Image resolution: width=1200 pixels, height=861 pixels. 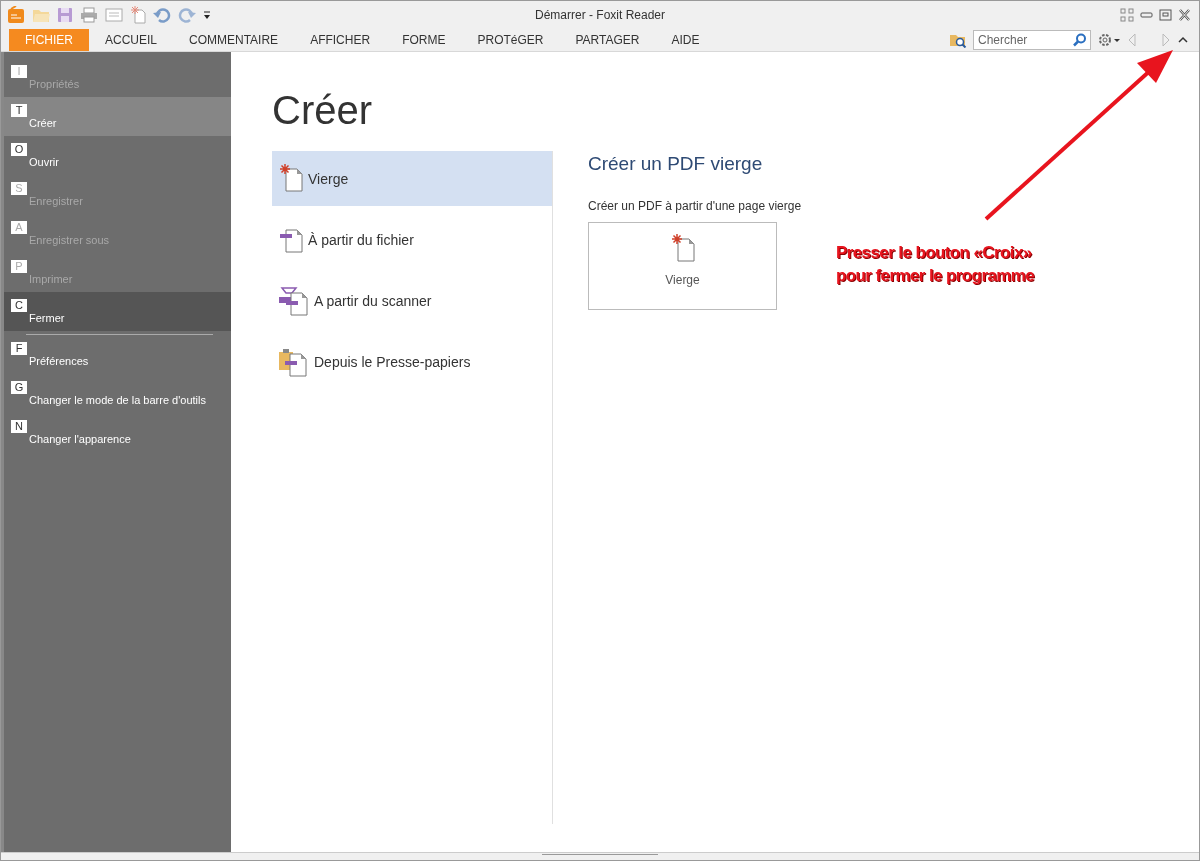 I want to click on shortcut-key-badge: C, so click(x=19, y=305).